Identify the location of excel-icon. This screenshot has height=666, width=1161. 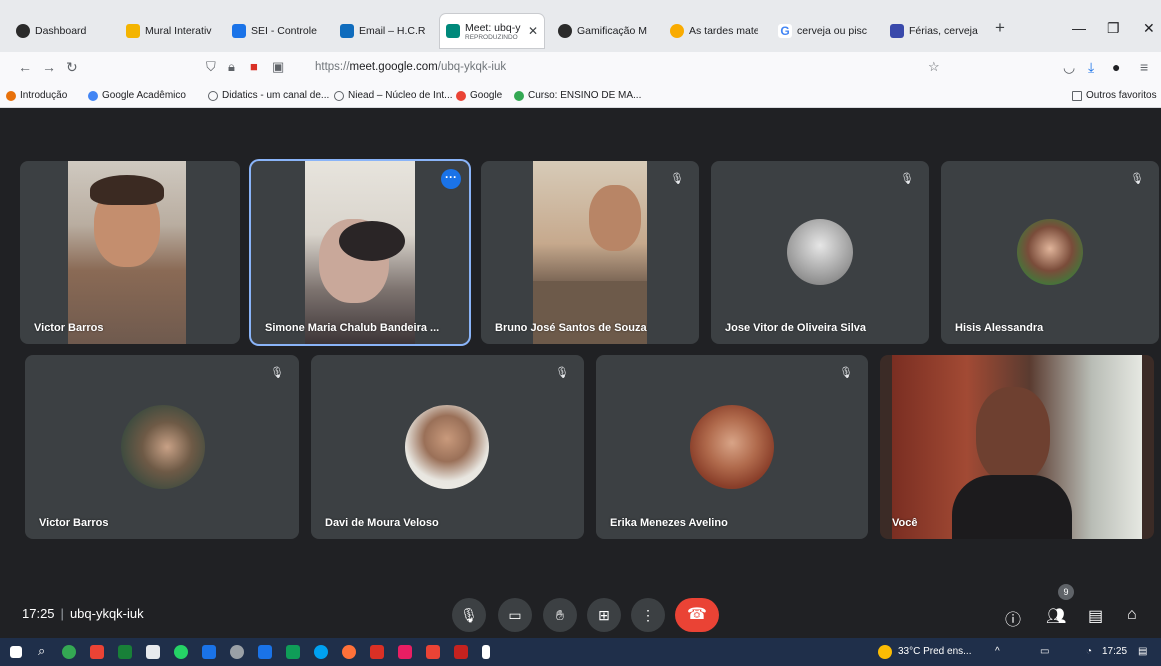
(125, 652).